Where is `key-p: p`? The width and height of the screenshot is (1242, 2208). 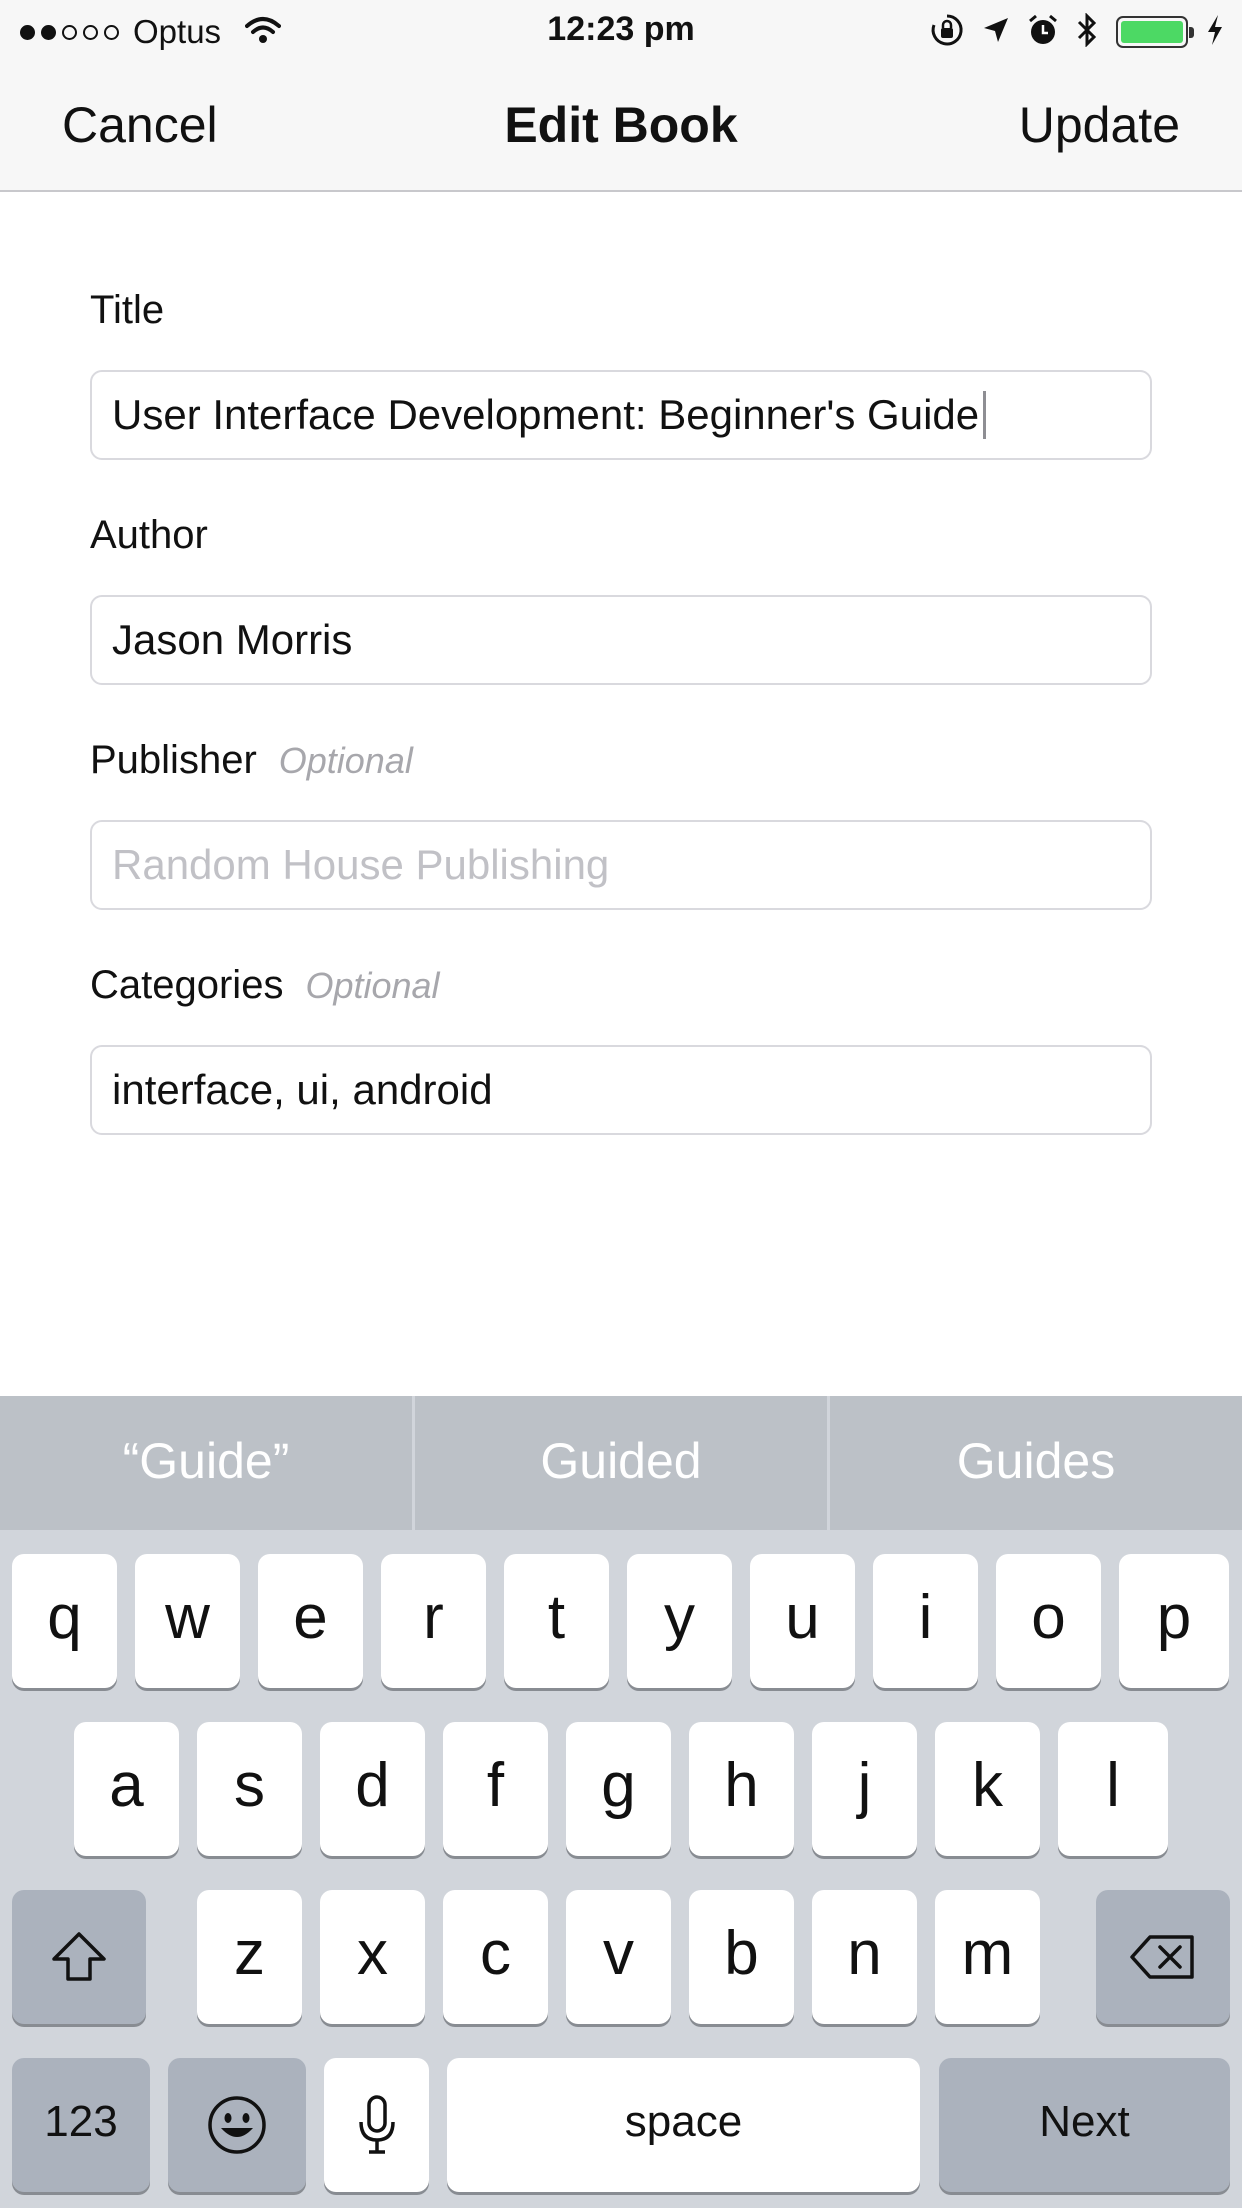
key-p: p is located at coordinates (1174, 1621).